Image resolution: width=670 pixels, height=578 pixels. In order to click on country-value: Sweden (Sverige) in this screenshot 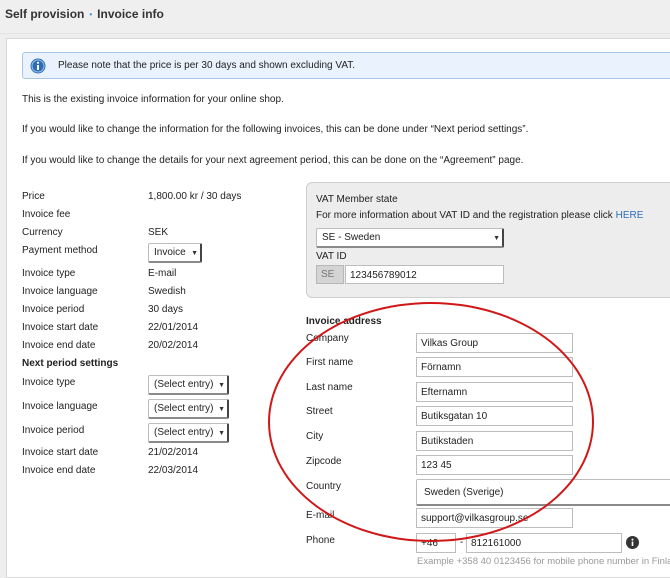, I will do `click(464, 492)`.